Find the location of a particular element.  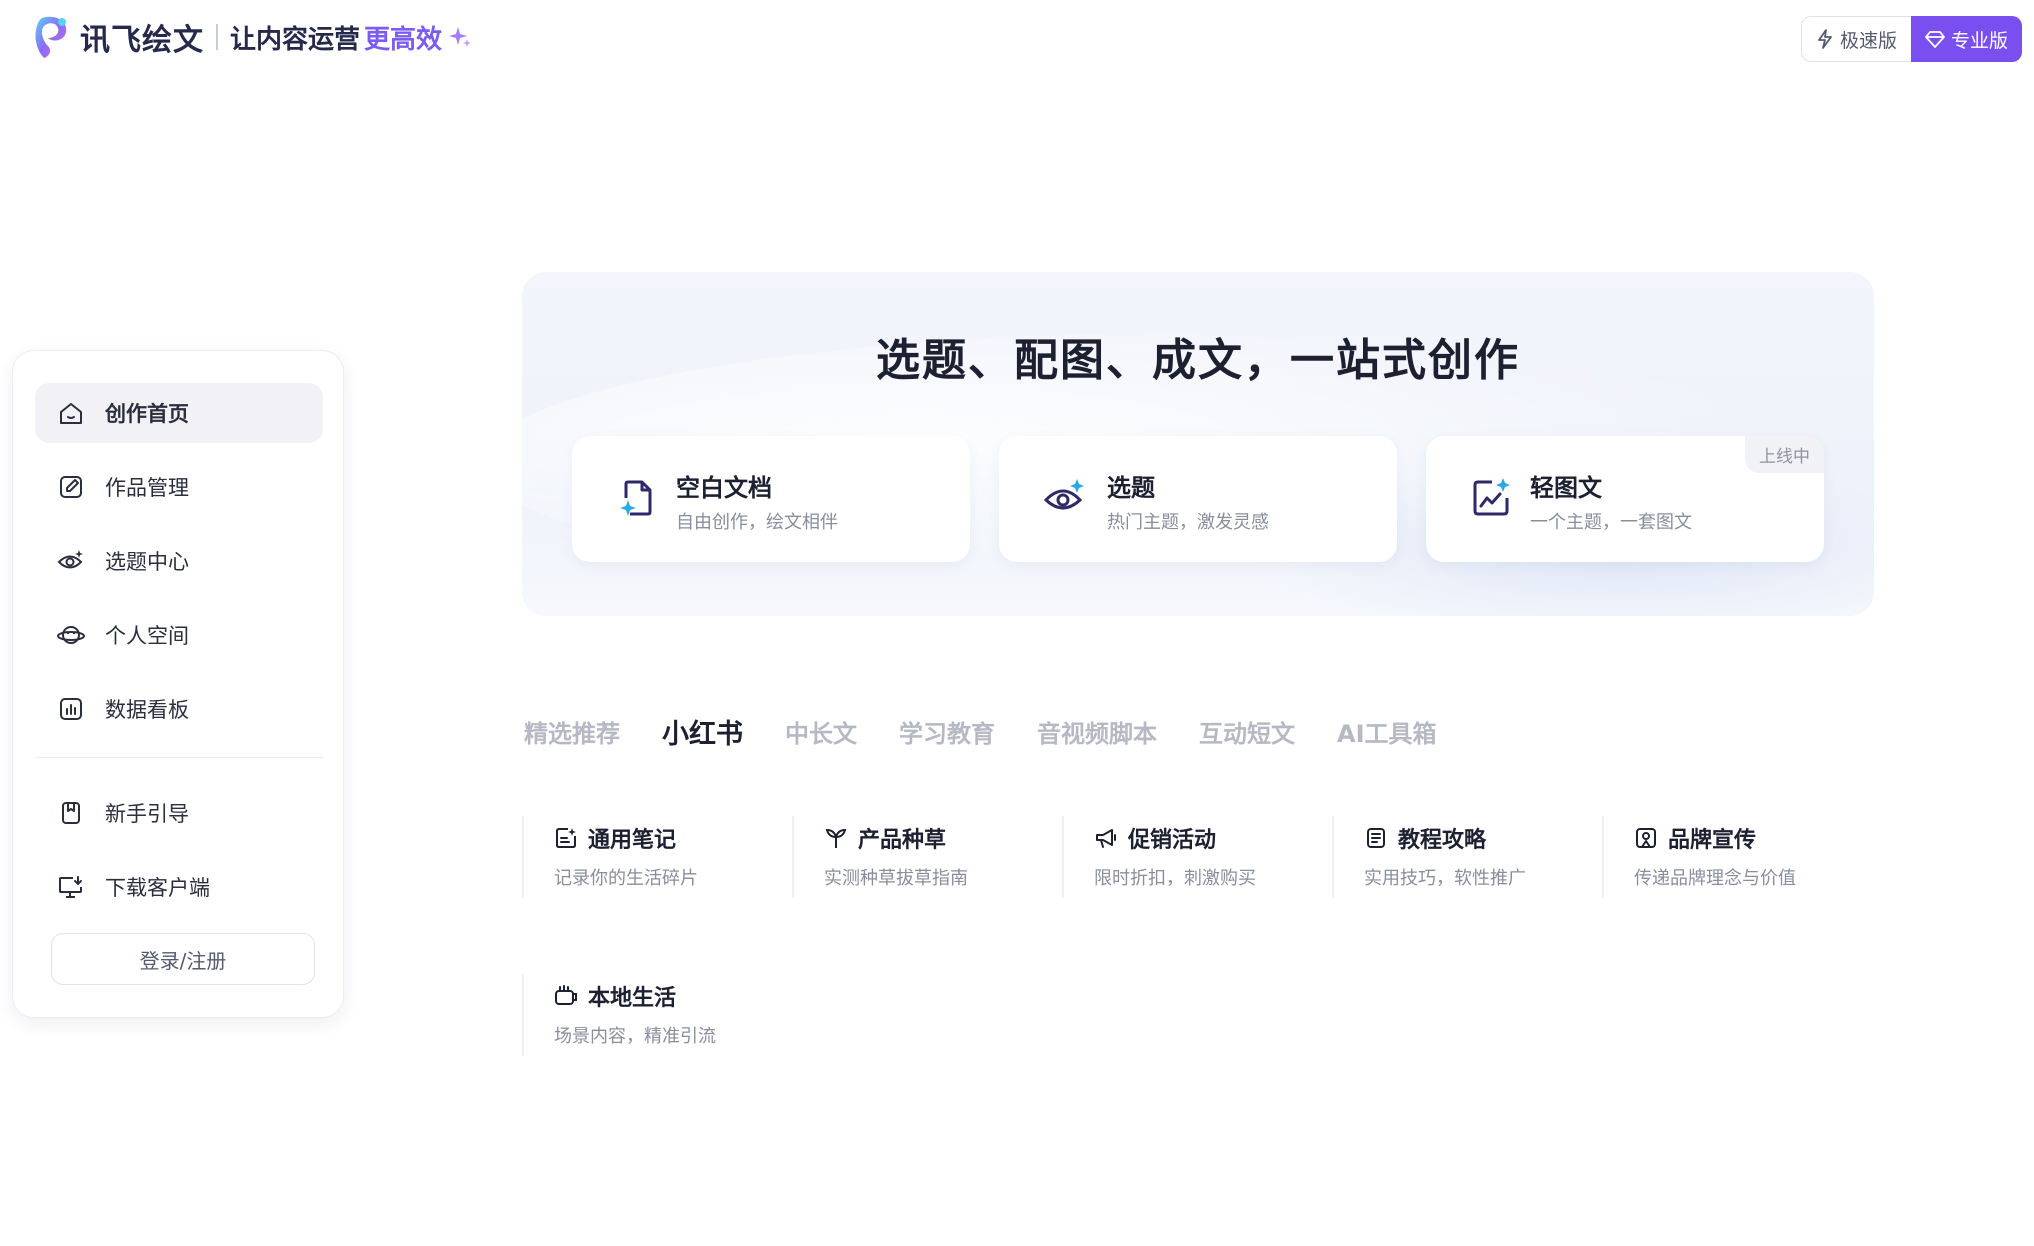

sidebar-item-label: 创作首页 is located at coordinates (147, 414).